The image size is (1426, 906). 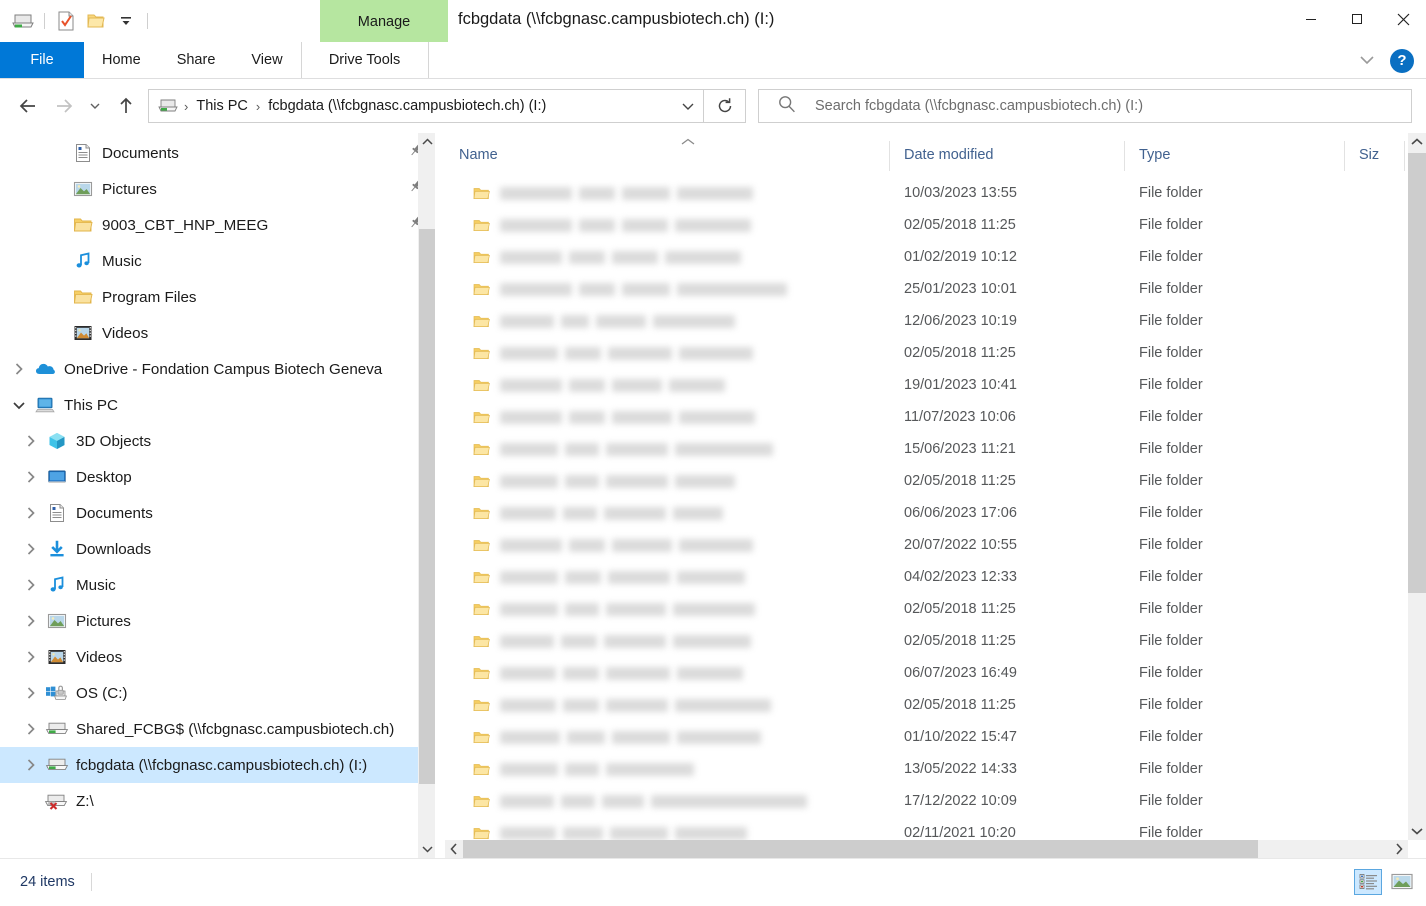 I want to click on sidebar-item-program-files: Program Files, so click(x=217, y=297).